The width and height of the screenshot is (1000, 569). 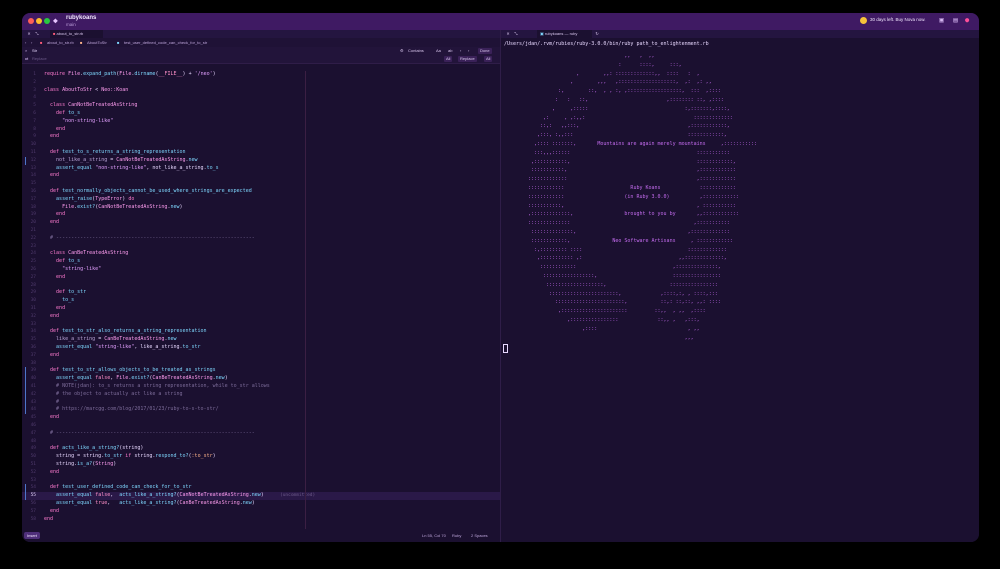 What do you see at coordinates (261, 364) in the screenshot?
I see `code-line: 38` at bounding box center [261, 364].